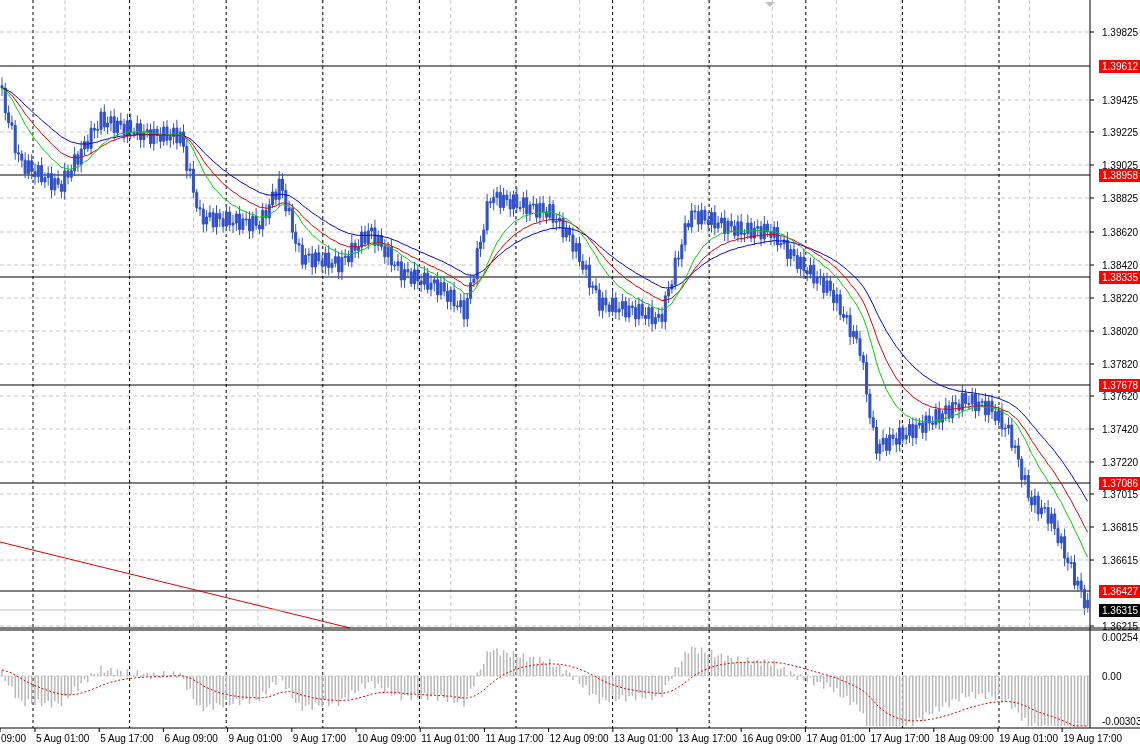  What do you see at coordinates (1120, 198) in the screenshot?
I see `price-tick-label: 1.38825` at bounding box center [1120, 198].